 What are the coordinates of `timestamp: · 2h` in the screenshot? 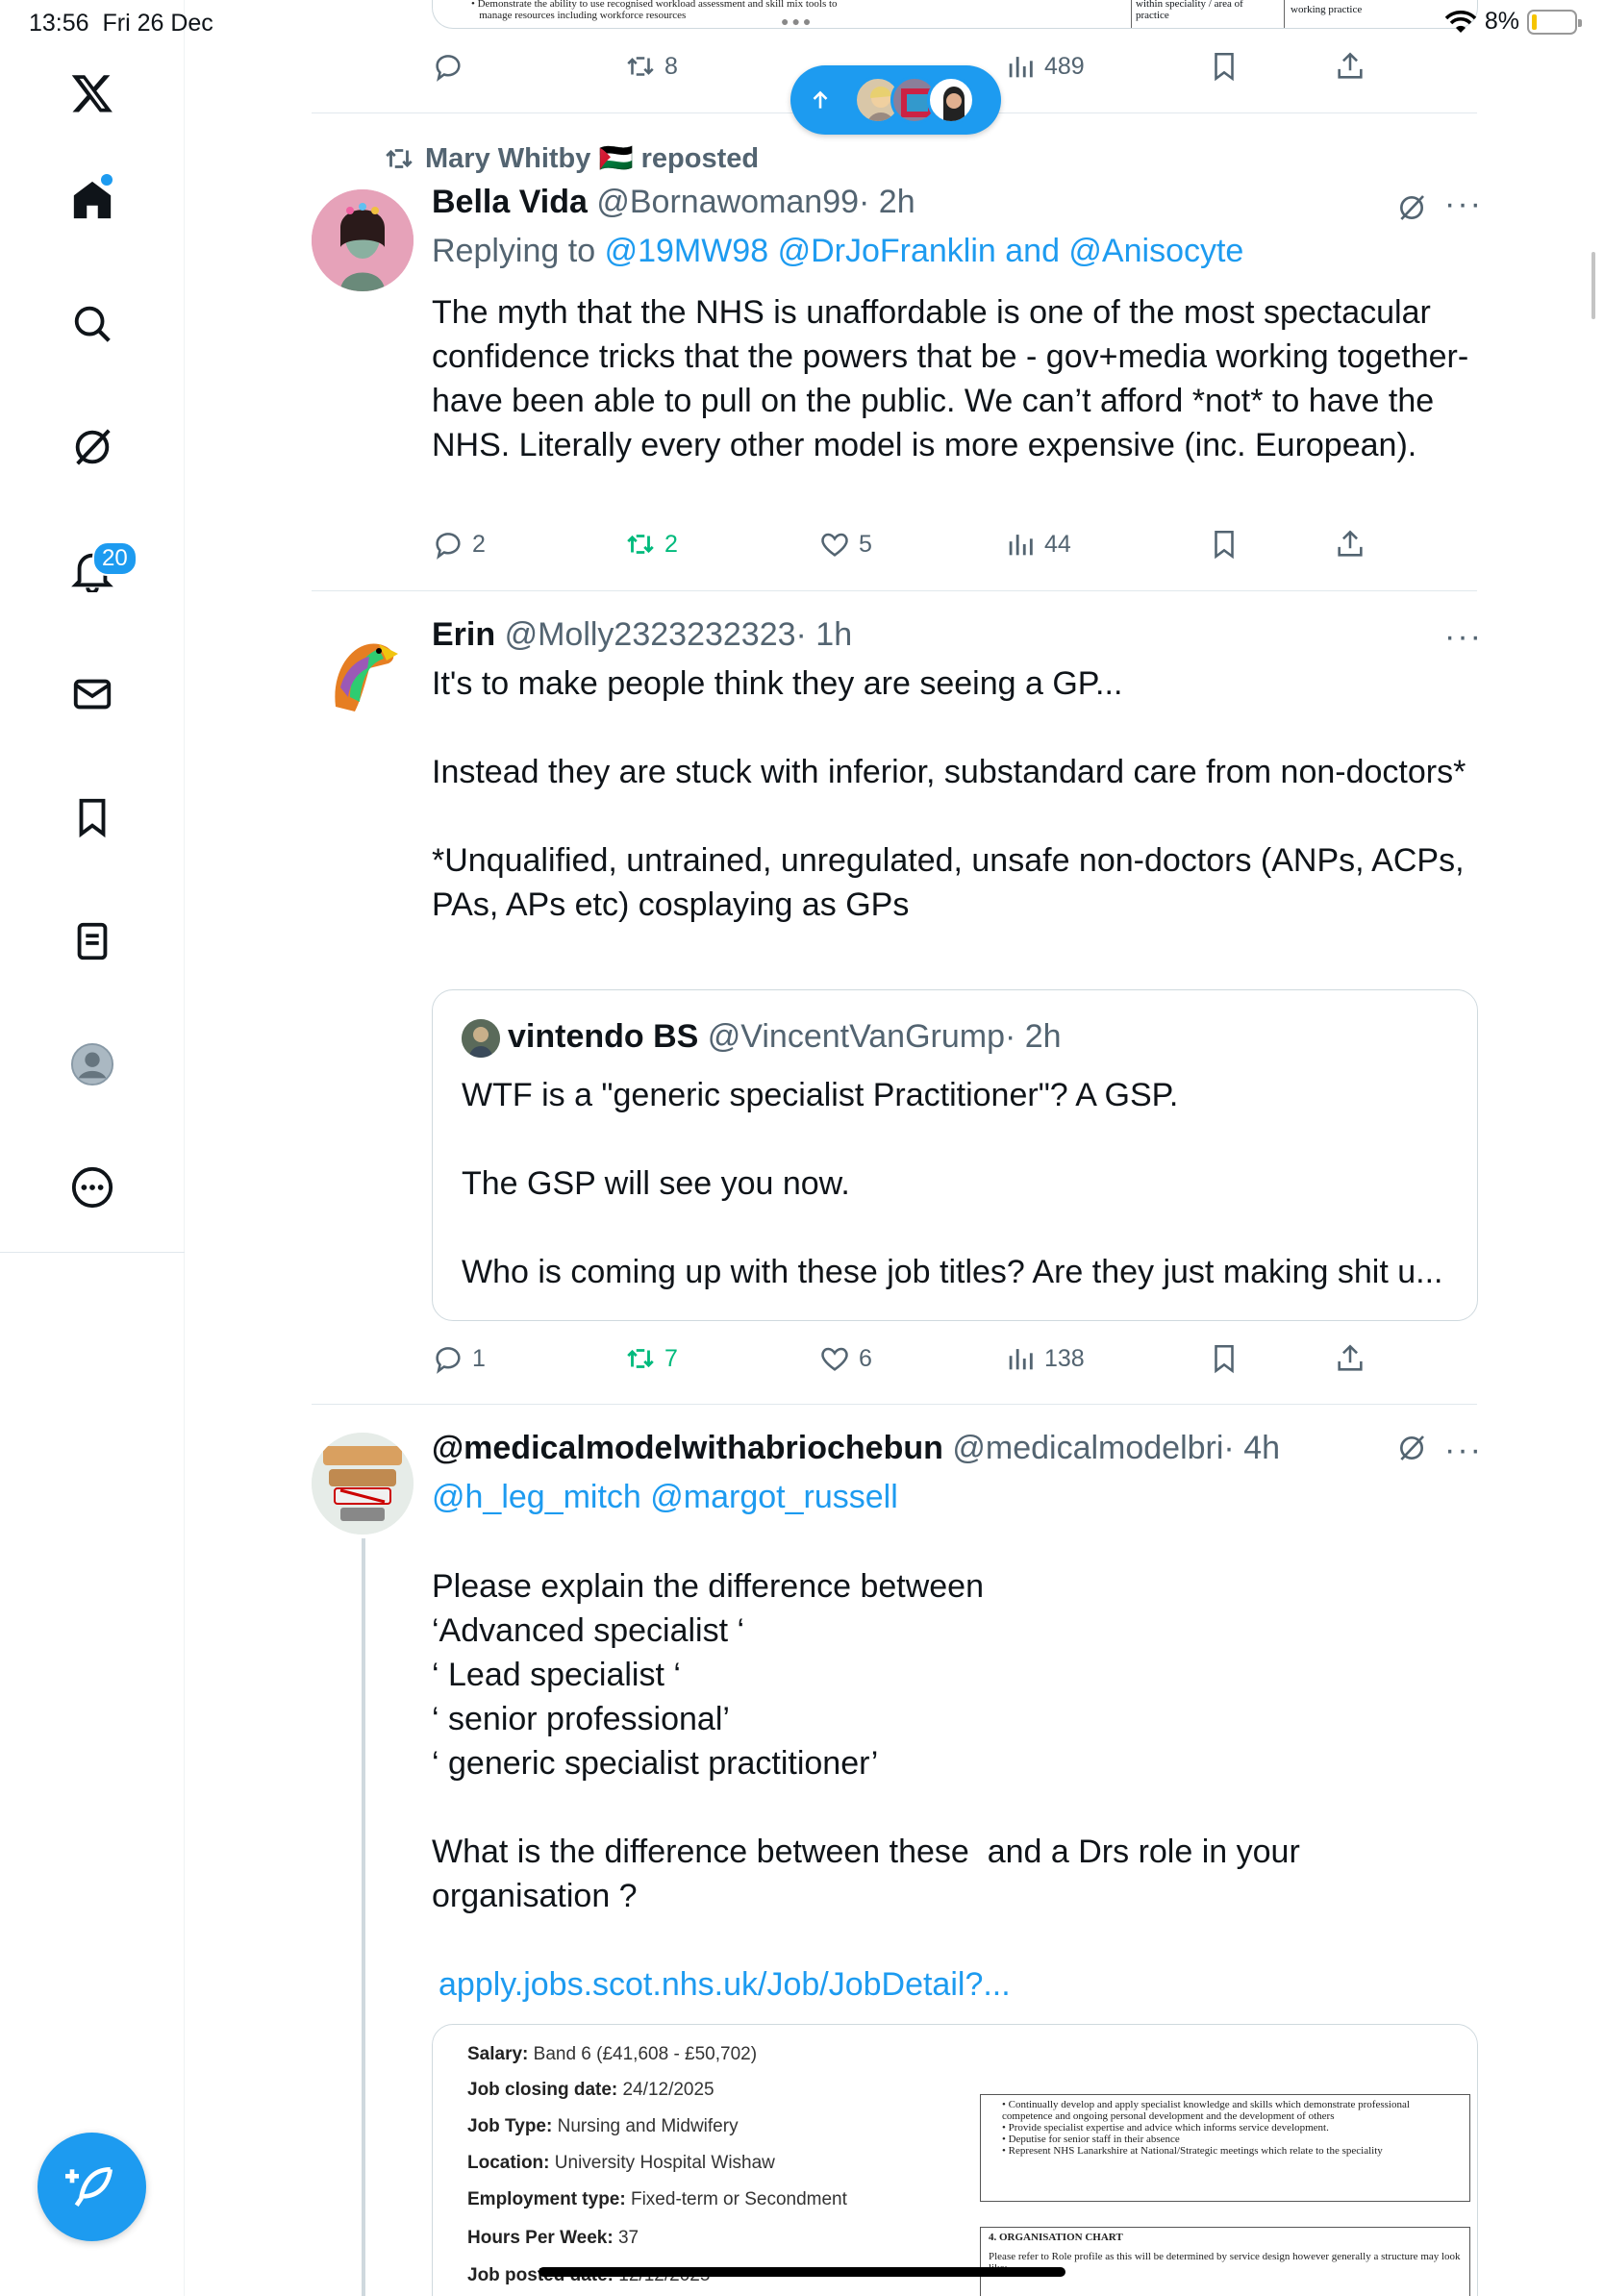 It's located at (887, 202).